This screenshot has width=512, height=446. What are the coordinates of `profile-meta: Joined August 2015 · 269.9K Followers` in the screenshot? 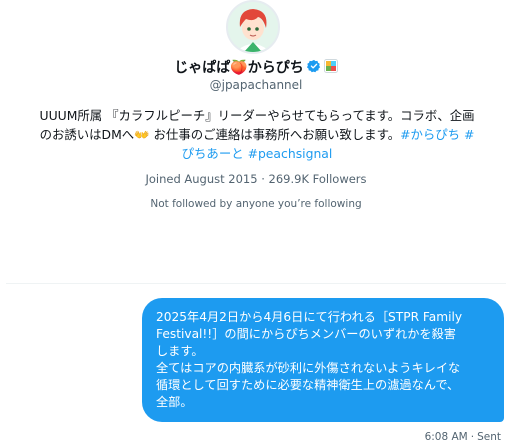 It's located at (256, 179).